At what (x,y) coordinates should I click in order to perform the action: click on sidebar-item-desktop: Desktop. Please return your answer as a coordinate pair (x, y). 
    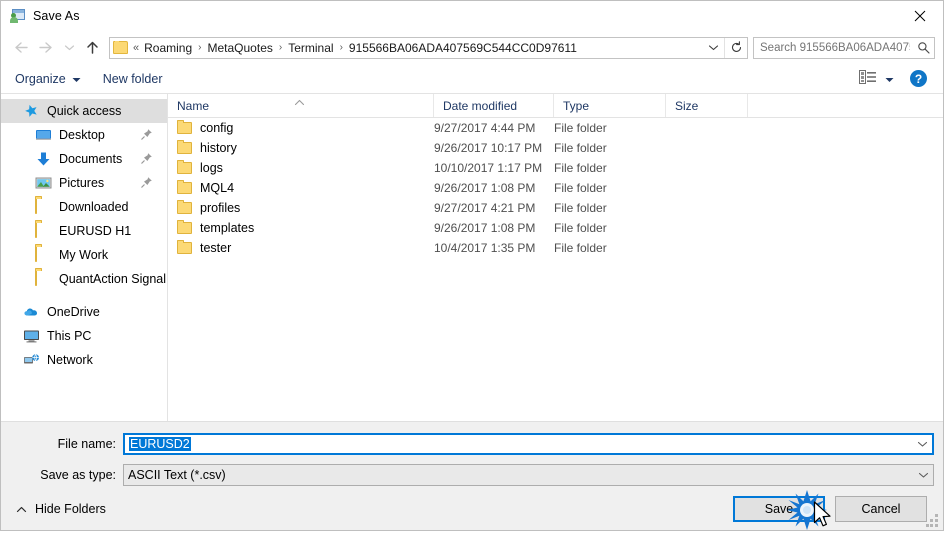
    Looking at the image, I should click on (84, 135).